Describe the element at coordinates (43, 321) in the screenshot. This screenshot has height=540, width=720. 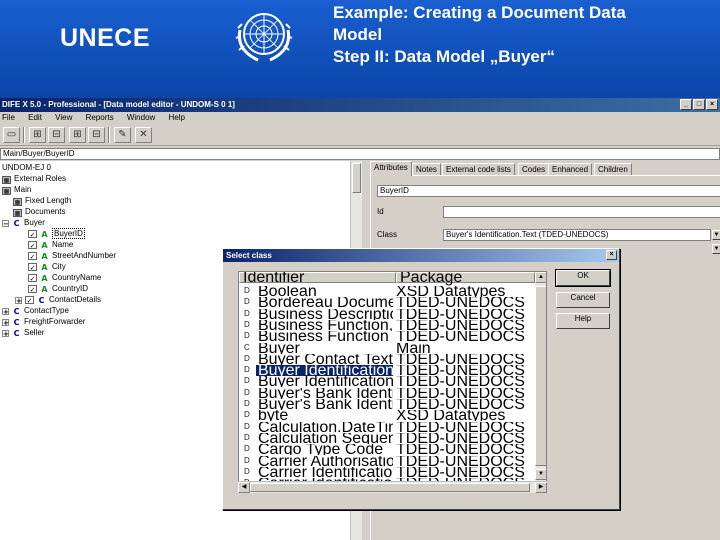
I see `tree-node: + C FreightForwarder` at that location.